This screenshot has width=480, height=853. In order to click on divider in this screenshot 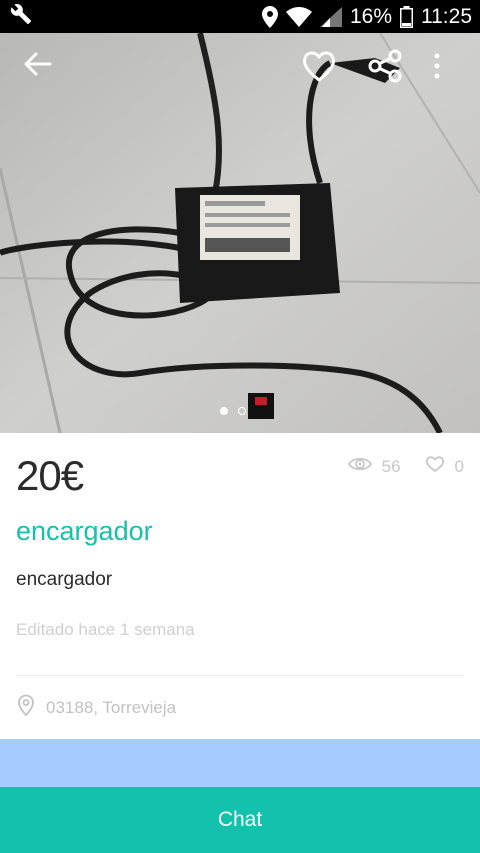, I will do `click(240, 675)`.